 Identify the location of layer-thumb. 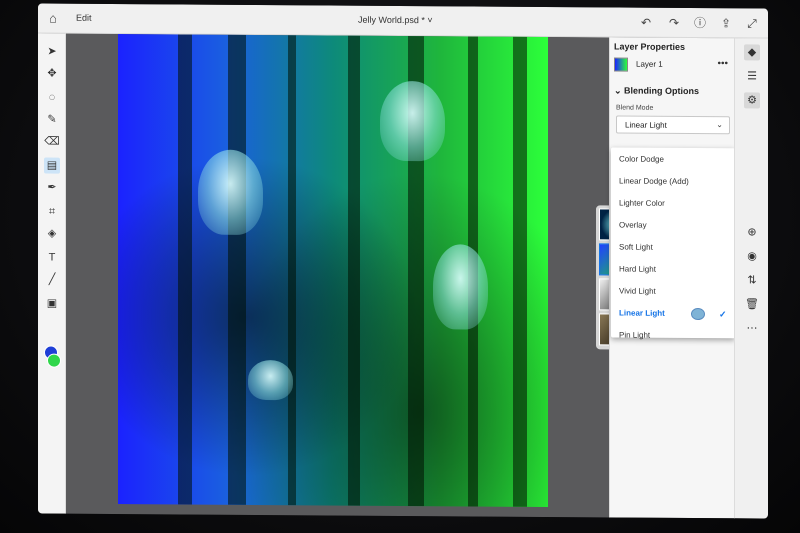
(621, 64).